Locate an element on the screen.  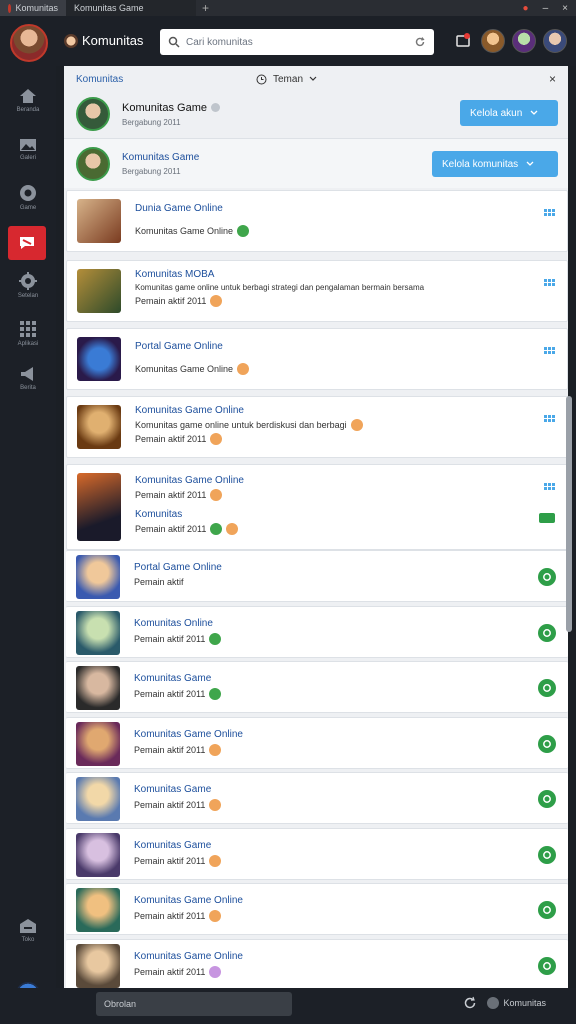
sidebar-item-label: Galeri is located at coordinates (27, 158).